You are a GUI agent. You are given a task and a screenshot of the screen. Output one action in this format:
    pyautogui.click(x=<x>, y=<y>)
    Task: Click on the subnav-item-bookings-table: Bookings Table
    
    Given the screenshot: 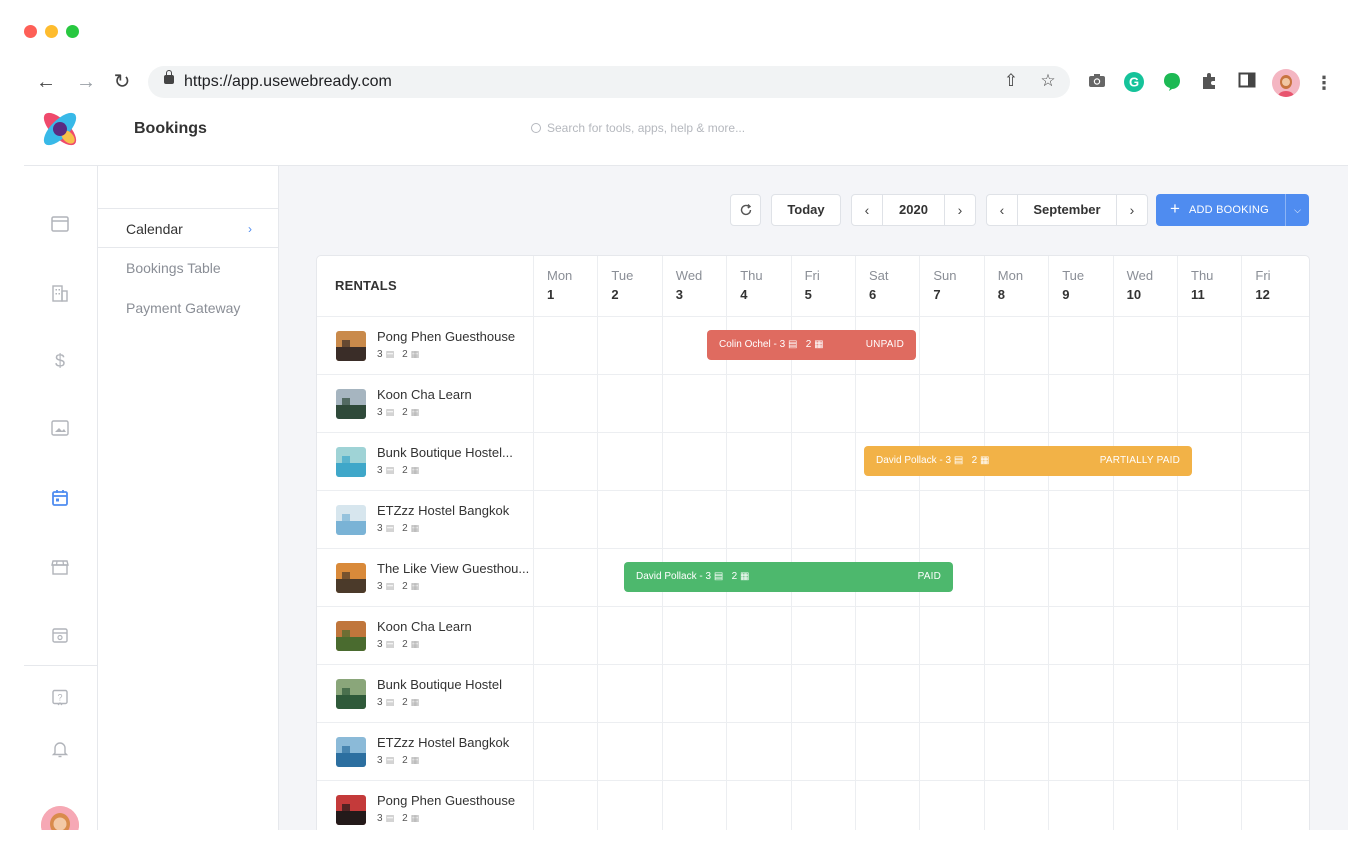 What is the action you would take?
    pyautogui.click(x=188, y=268)
    